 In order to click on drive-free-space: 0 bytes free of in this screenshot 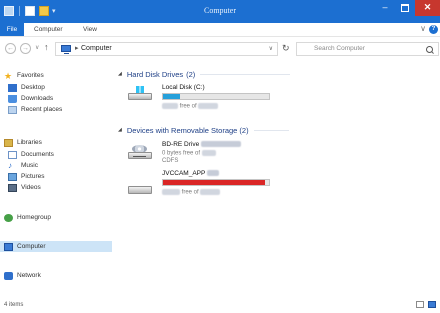, I will do `click(189, 153)`.